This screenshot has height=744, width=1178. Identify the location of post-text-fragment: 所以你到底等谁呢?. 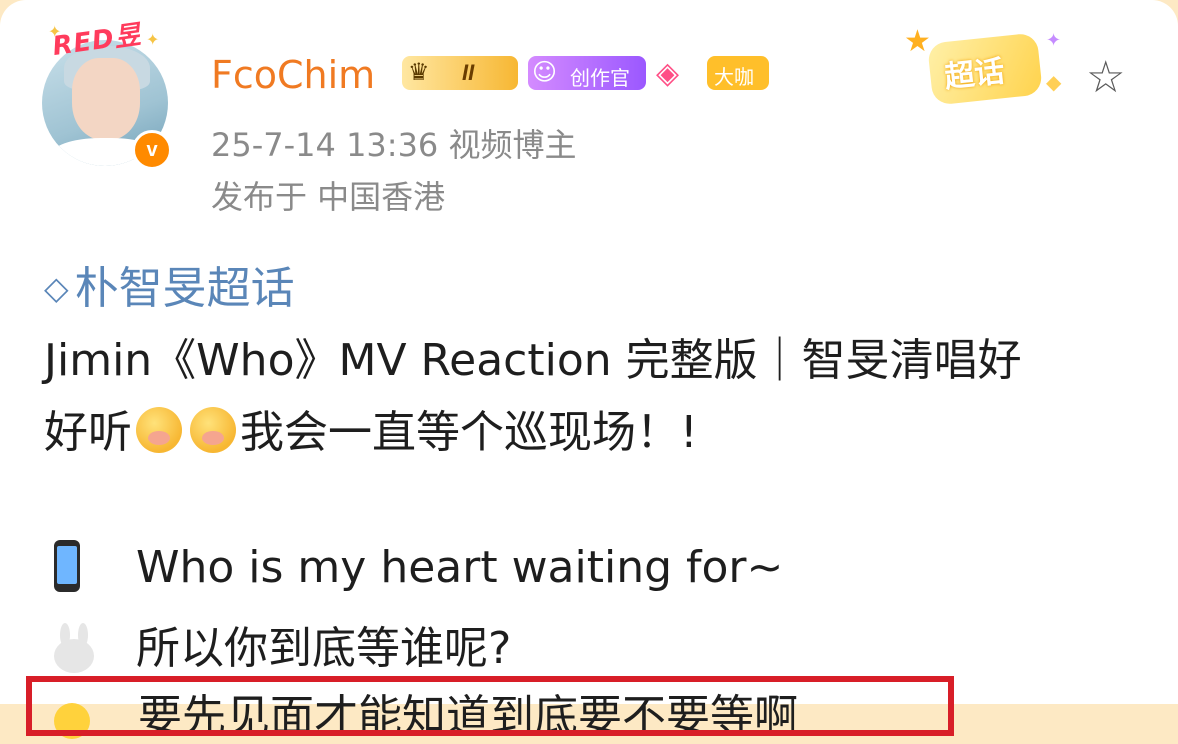
(324, 648).